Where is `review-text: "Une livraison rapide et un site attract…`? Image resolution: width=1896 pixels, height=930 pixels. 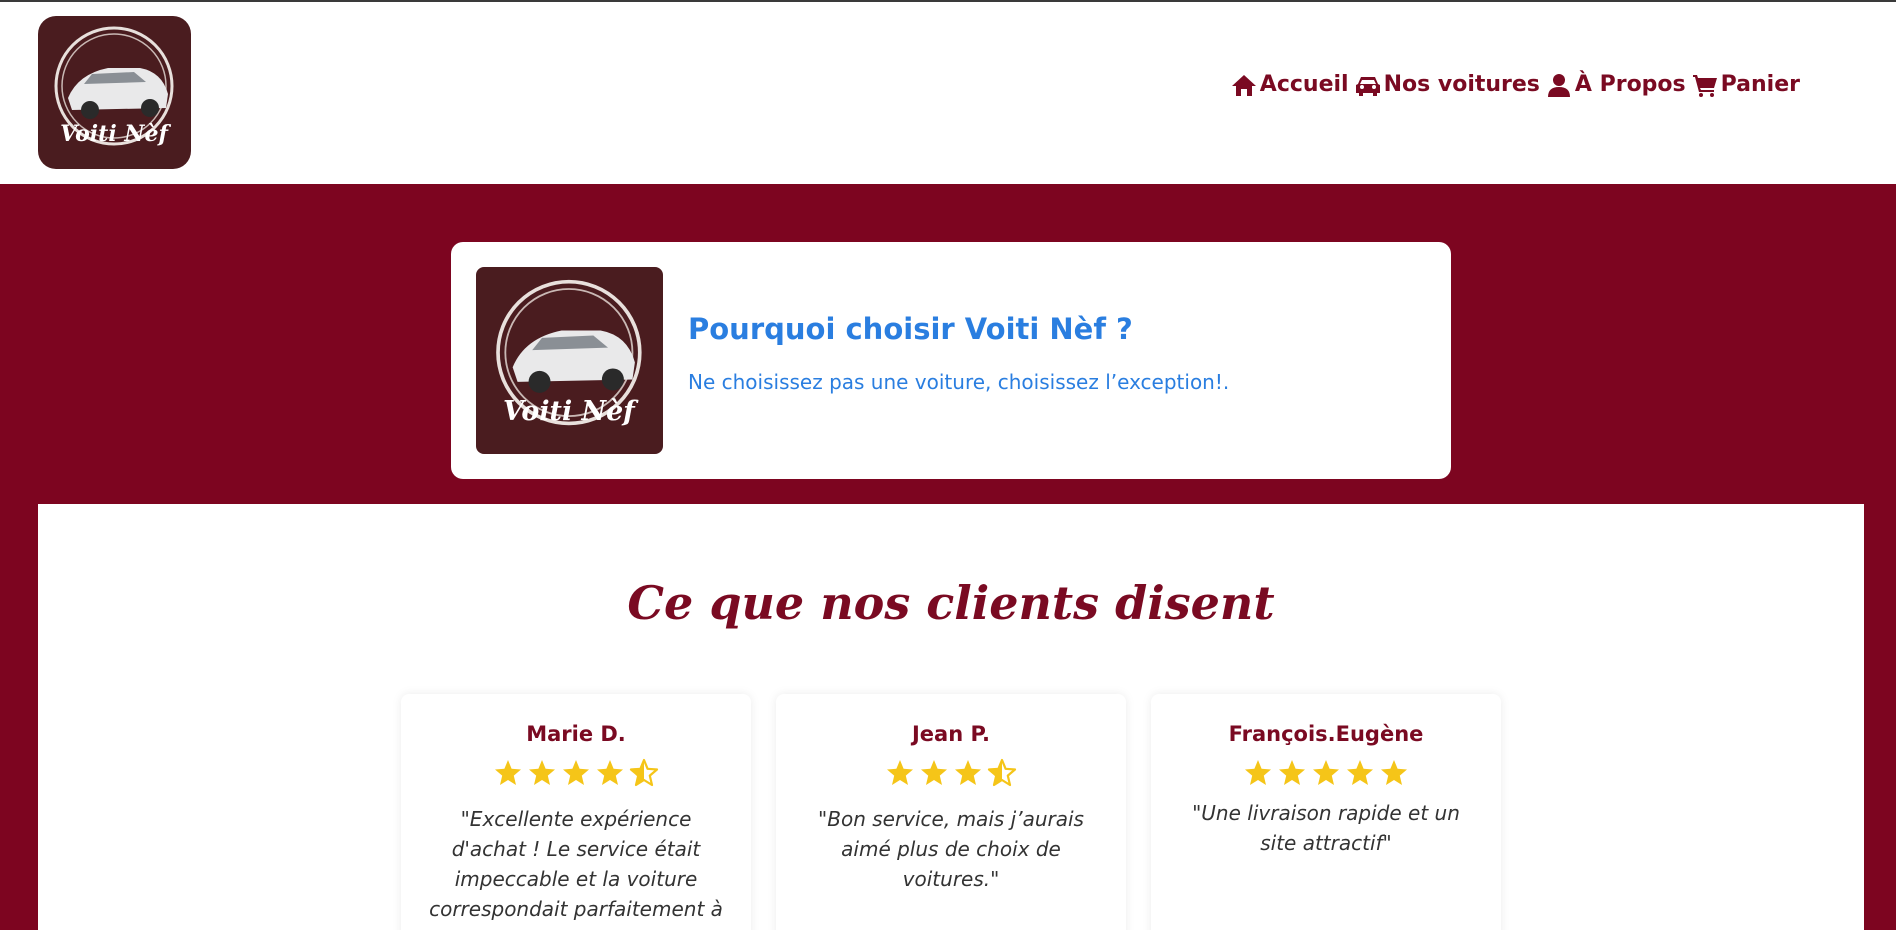 review-text: "Une livraison rapide et un site attract… is located at coordinates (1326, 828).